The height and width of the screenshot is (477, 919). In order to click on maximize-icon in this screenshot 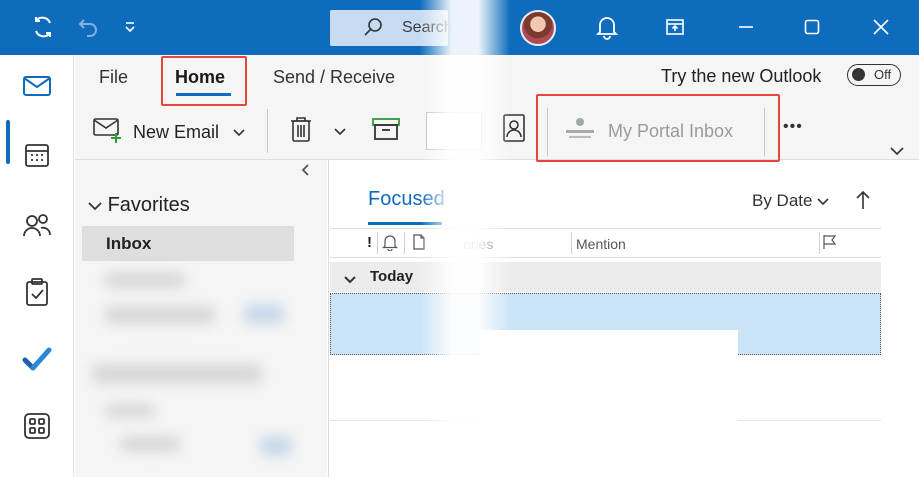, I will do `click(812, 27)`.